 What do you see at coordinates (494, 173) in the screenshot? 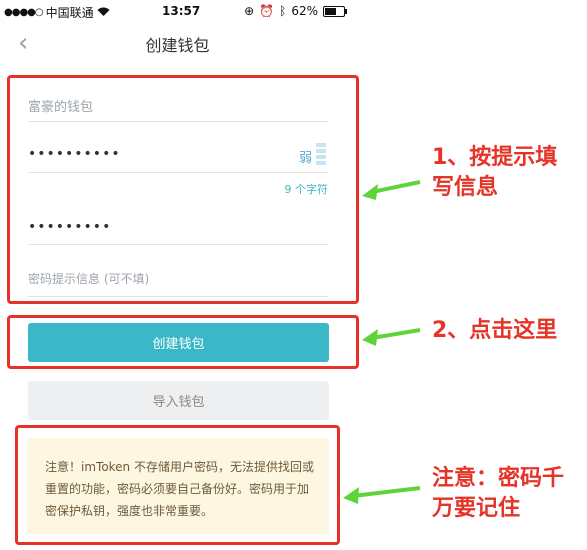
I see `callout-step1: 1、按提示填 写信息` at bounding box center [494, 173].